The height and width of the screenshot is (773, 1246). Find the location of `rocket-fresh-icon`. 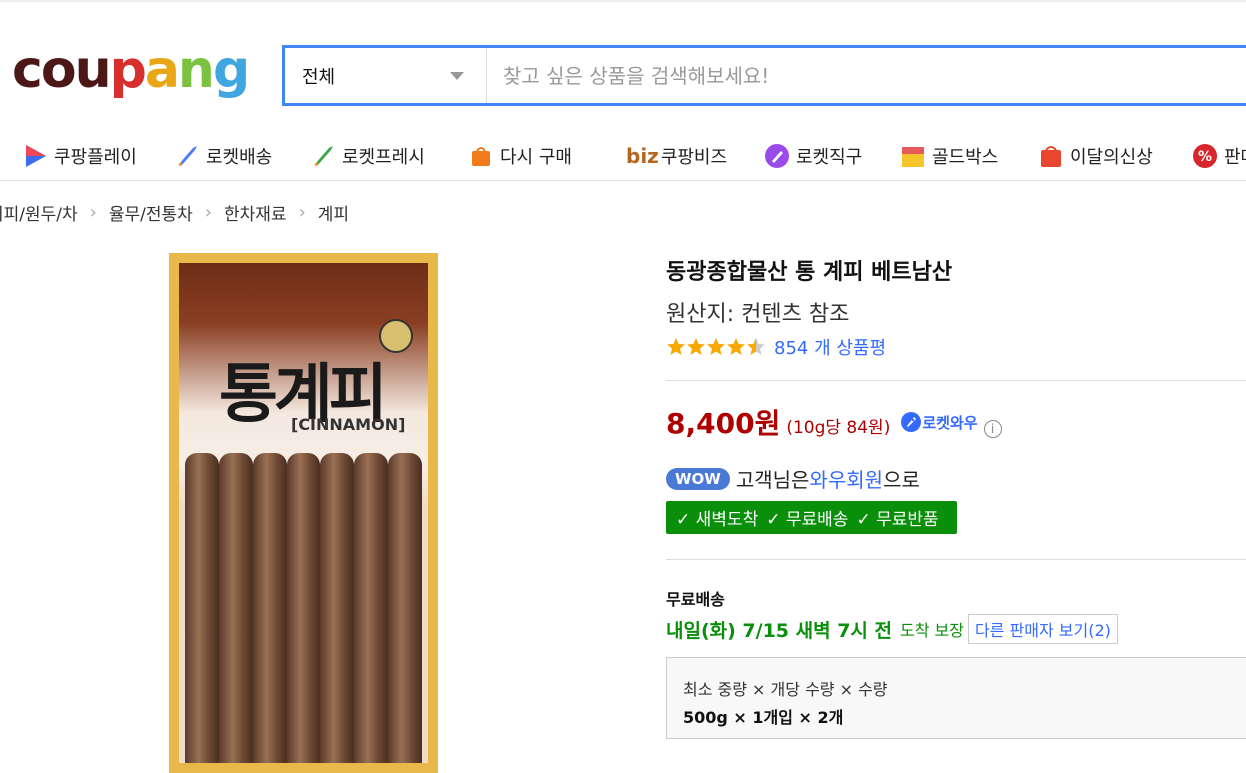

rocket-fresh-icon is located at coordinates (323, 156).